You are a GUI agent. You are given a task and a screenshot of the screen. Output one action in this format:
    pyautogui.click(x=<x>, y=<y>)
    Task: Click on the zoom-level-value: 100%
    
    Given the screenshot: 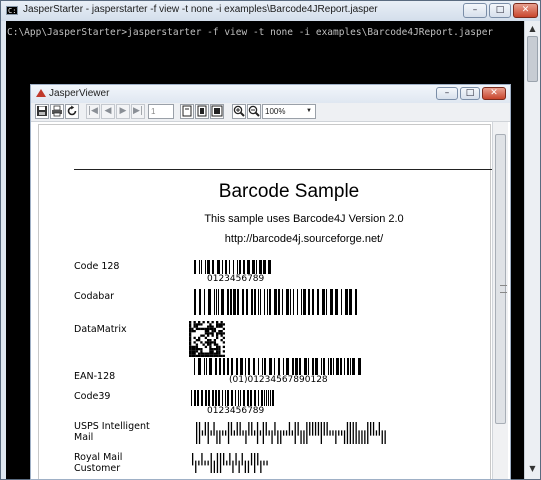 What is the action you would take?
    pyautogui.click(x=275, y=111)
    